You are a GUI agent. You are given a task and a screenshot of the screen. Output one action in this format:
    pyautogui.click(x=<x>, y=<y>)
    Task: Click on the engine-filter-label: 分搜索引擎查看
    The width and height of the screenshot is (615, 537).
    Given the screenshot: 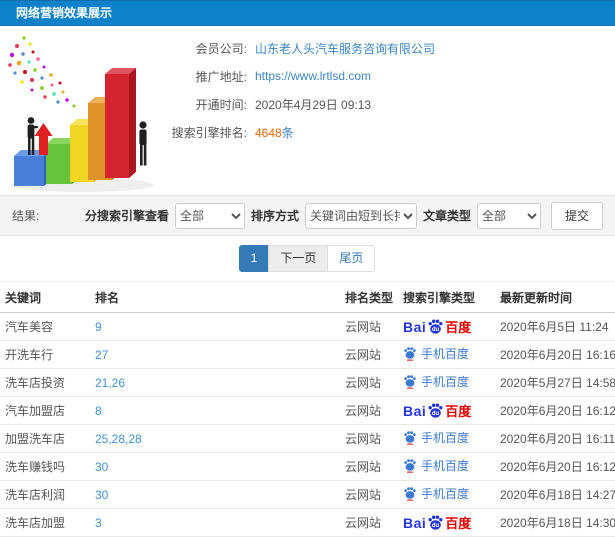 What is the action you would take?
    pyautogui.click(x=126, y=216)
    